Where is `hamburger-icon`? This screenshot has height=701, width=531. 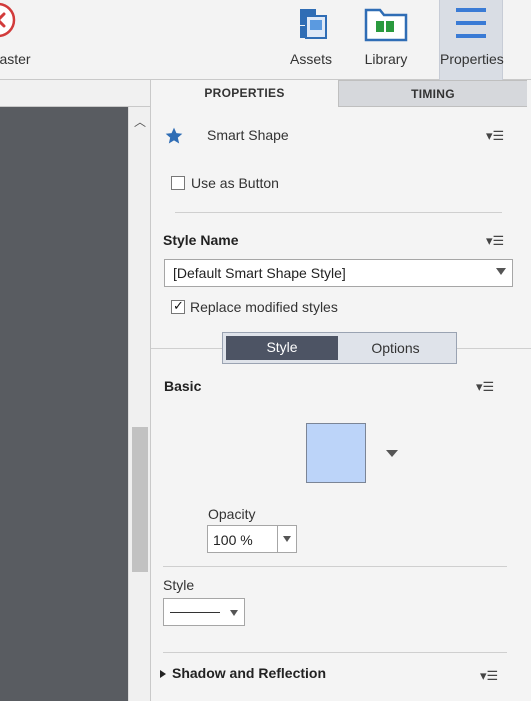
hamburger-icon is located at coordinates (471, 23).